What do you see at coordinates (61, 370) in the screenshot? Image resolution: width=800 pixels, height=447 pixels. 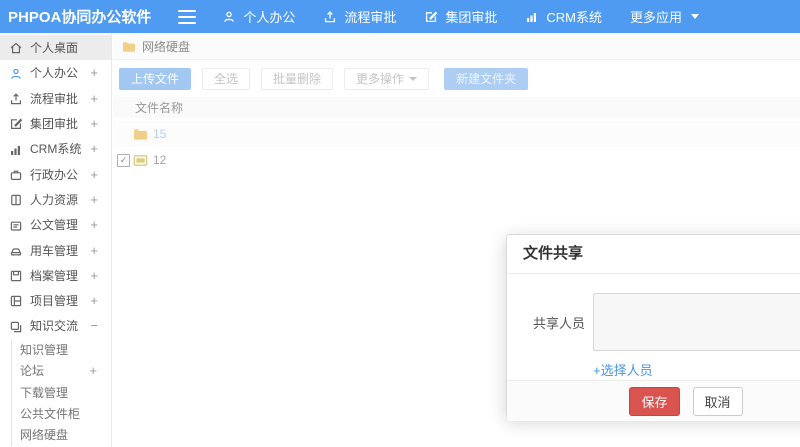 I see `submenu-item-forum: 论坛 +` at bounding box center [61, 370].